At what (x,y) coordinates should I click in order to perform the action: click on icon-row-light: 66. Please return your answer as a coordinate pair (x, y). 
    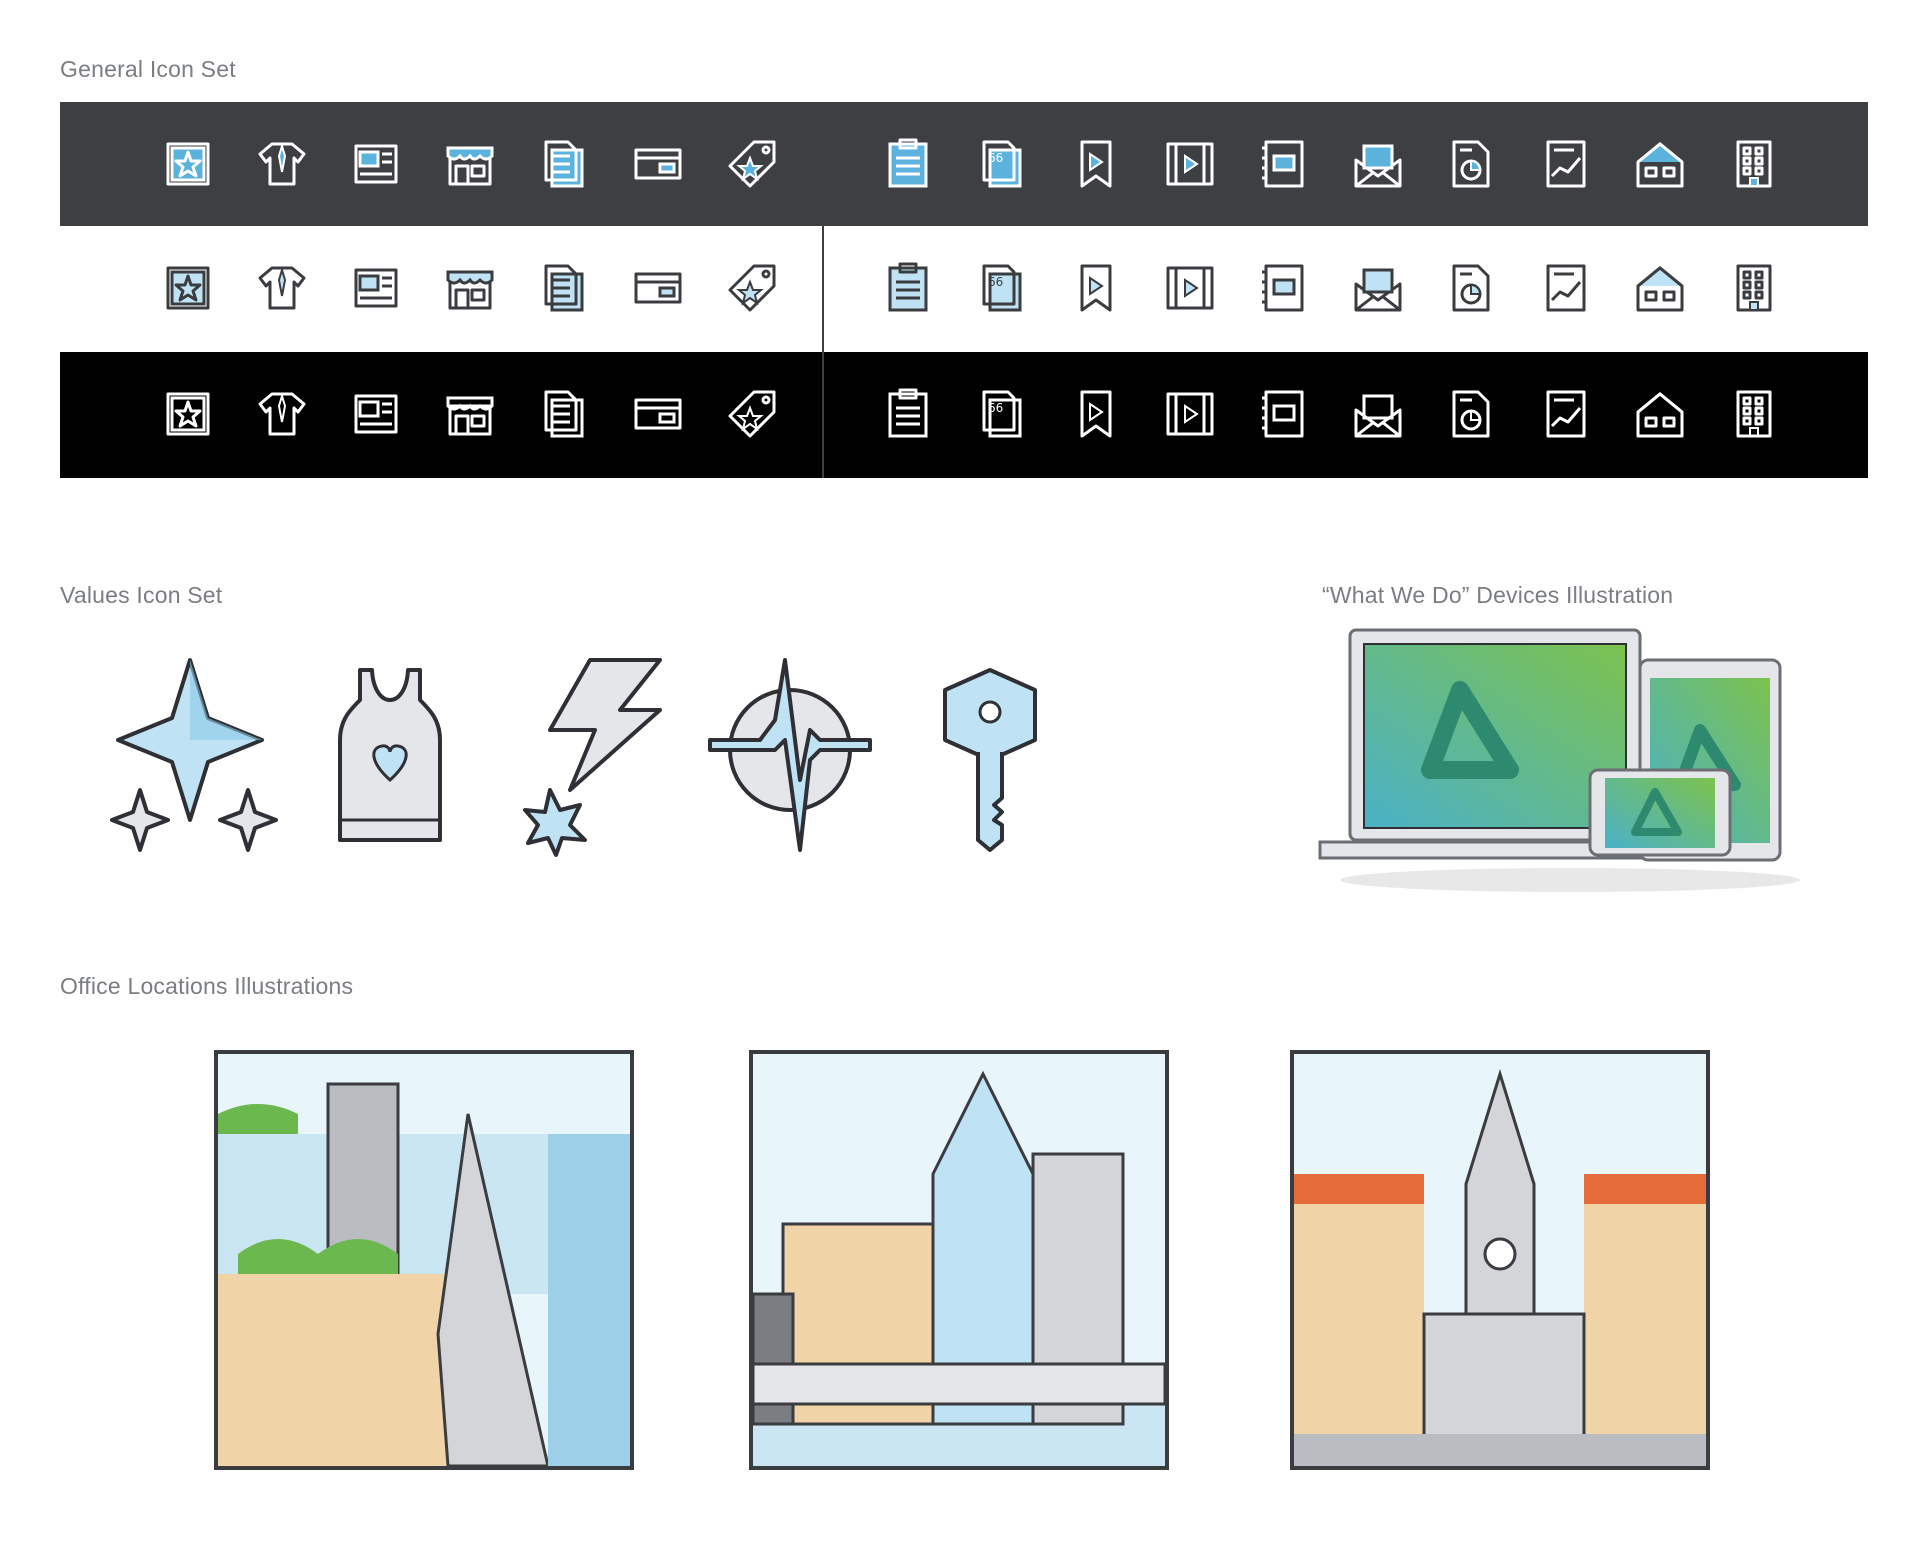
    Looking at the image, I should click on (964, 288).